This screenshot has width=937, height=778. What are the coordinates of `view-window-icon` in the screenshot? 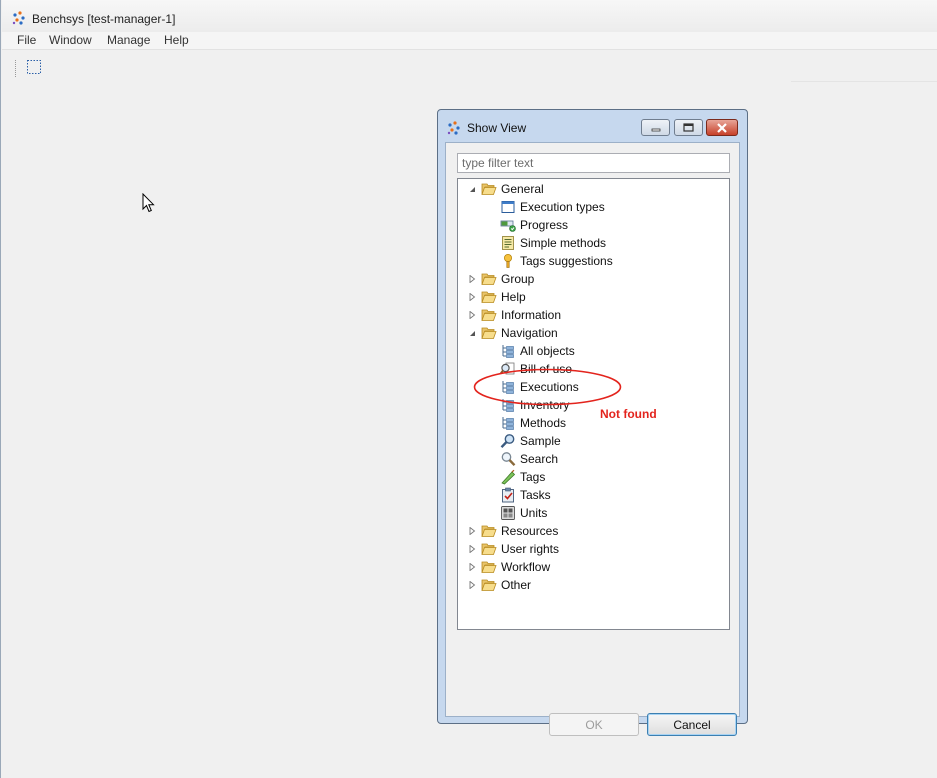 It's located at (508, 207).